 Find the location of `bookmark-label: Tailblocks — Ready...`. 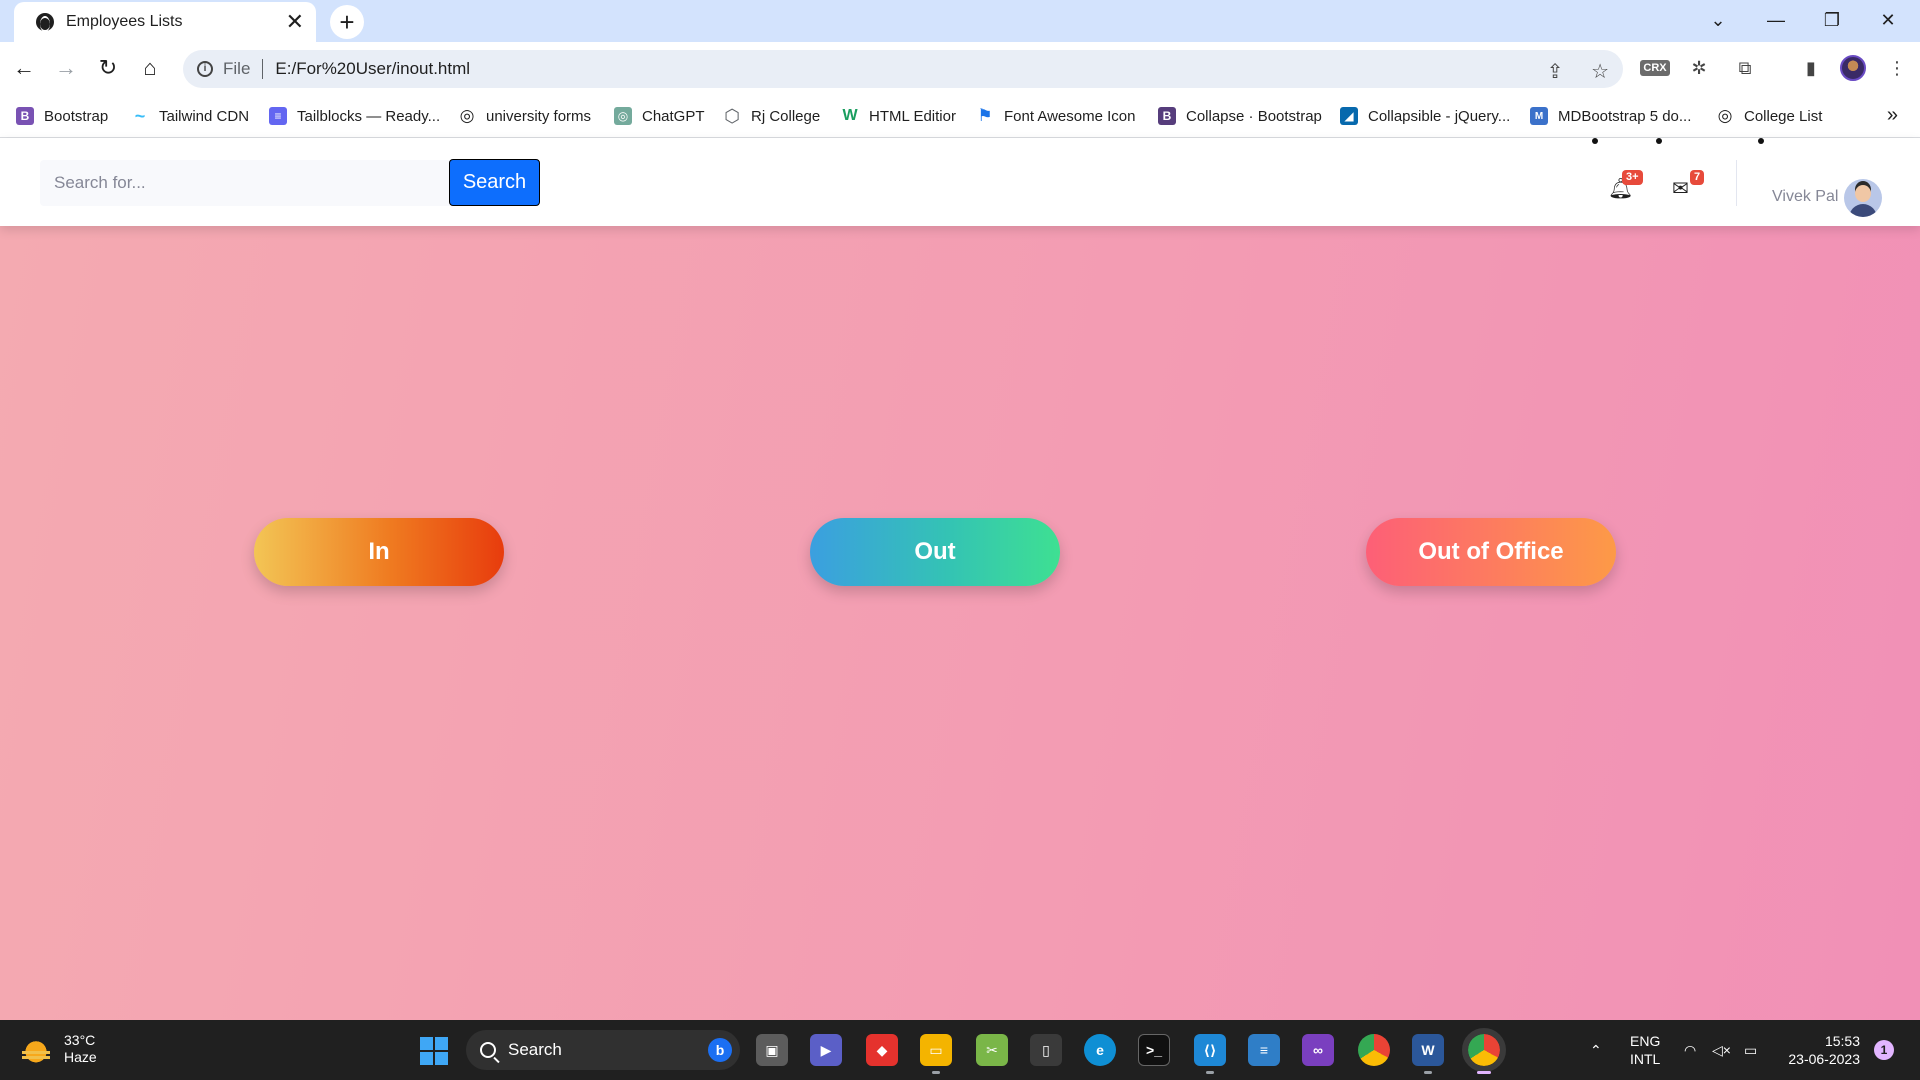

bookmark-label: Tailblocks — Ready... is located at coordinates (369, 116).